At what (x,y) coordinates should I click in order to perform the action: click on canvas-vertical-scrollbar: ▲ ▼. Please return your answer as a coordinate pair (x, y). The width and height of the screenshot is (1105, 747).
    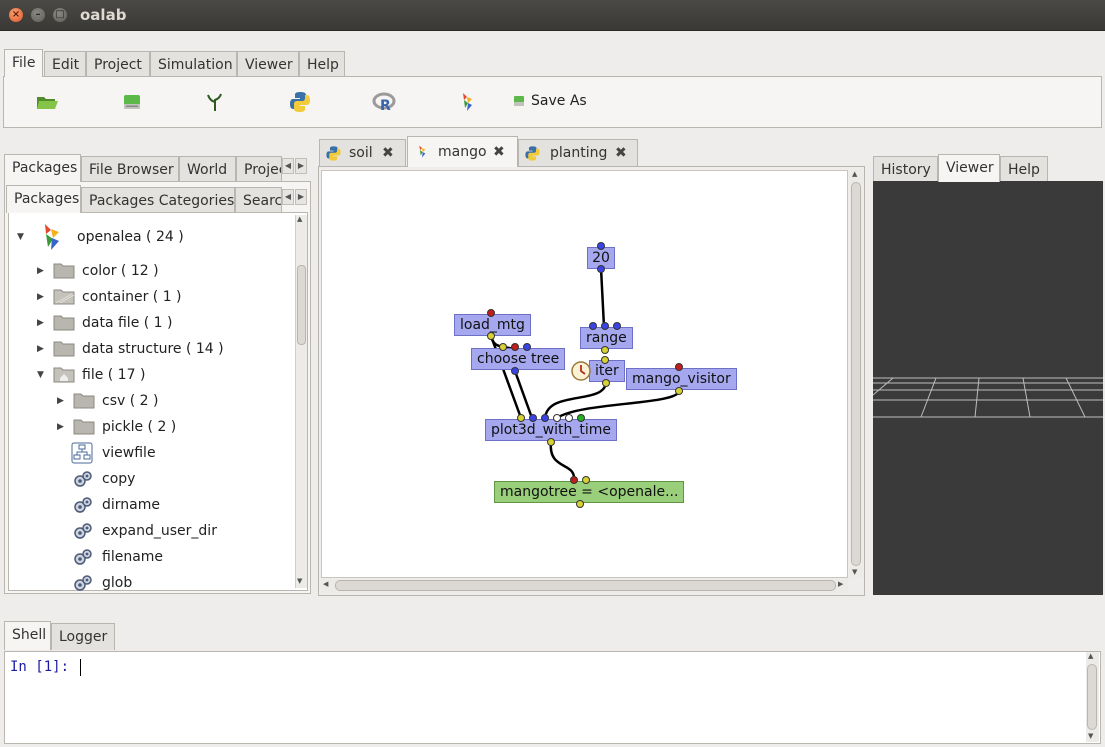
    Looking at the image, I should click on (856, 374).